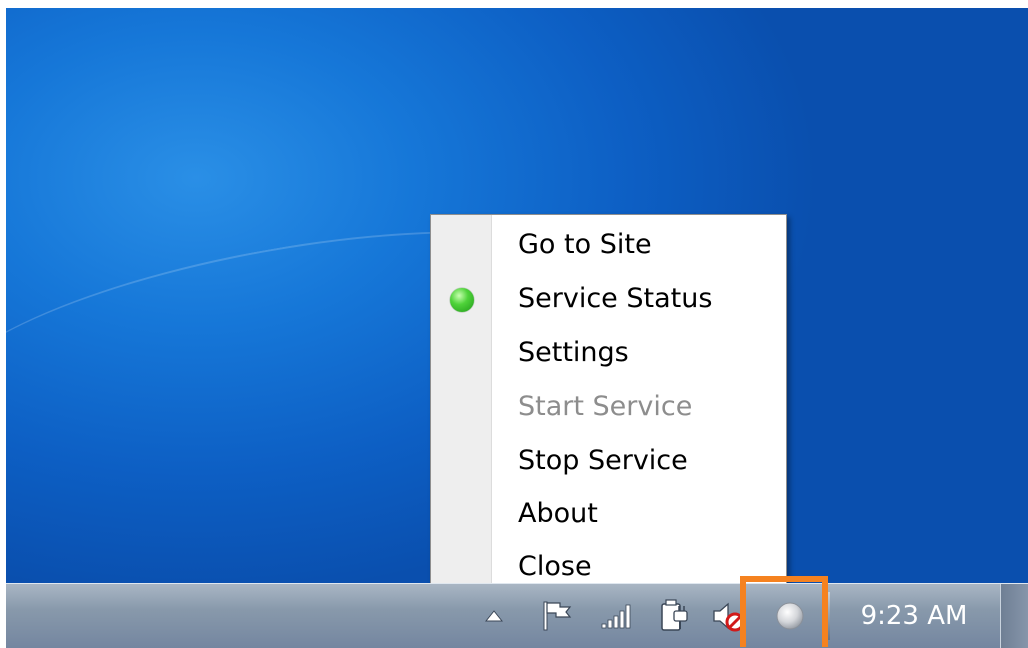 The width and height of the screenshot is (1028, 648). Describe the element at coordinates (573, 352) in the screenshot. I see `menu-item-label: Settings` at that location.